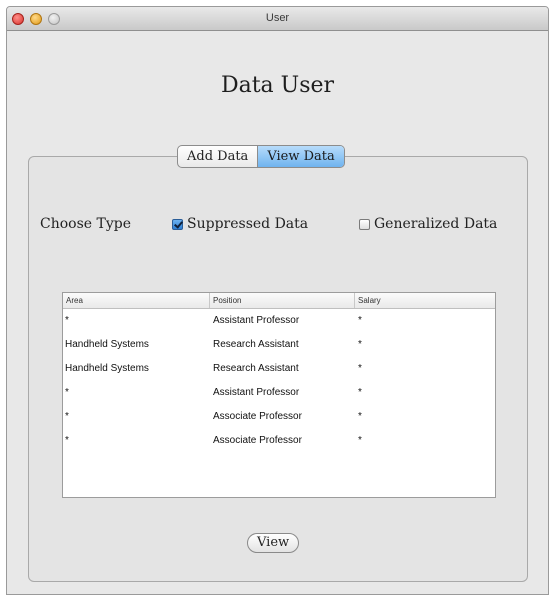 The width and height of the screenshot is (555, 599). I want to click on tab-view-data: View Data, so click(301, 156).